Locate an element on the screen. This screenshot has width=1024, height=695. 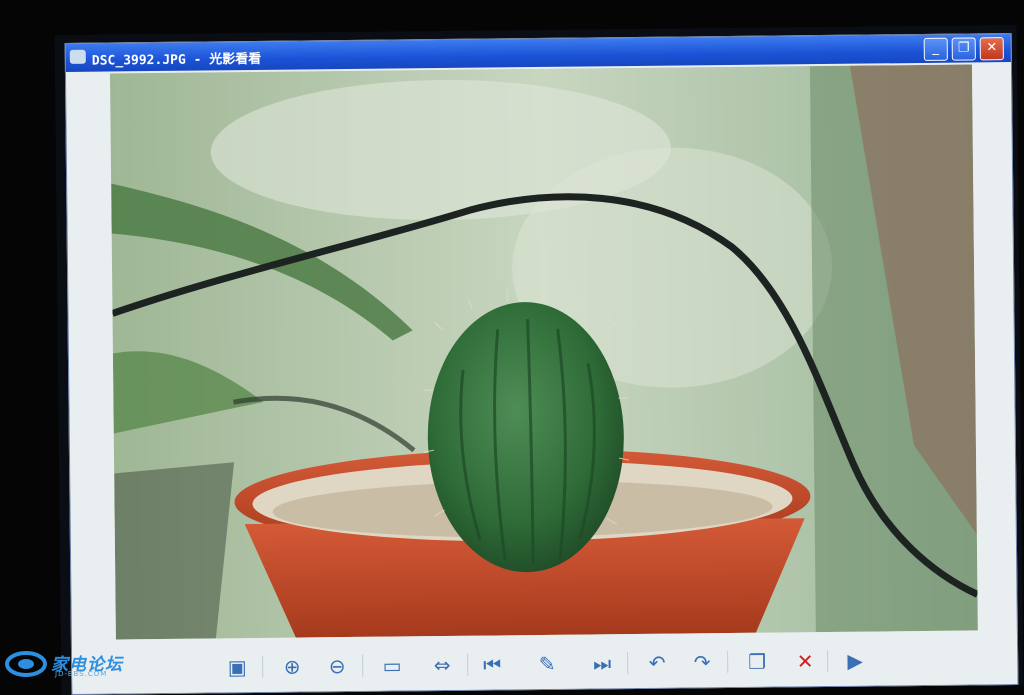
copy-button: ❐ is located at coordinates (757, 662).